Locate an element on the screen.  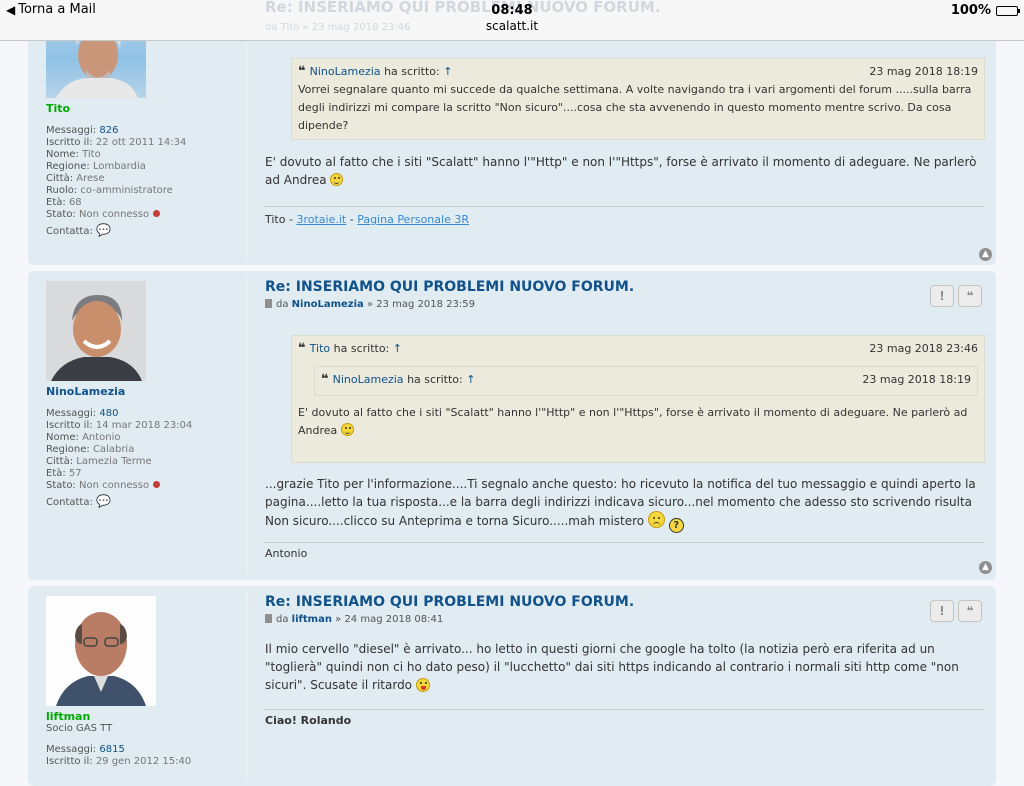
signature-link-personal-page: Pagina Personale 3R is located at coordinates (413, 219).